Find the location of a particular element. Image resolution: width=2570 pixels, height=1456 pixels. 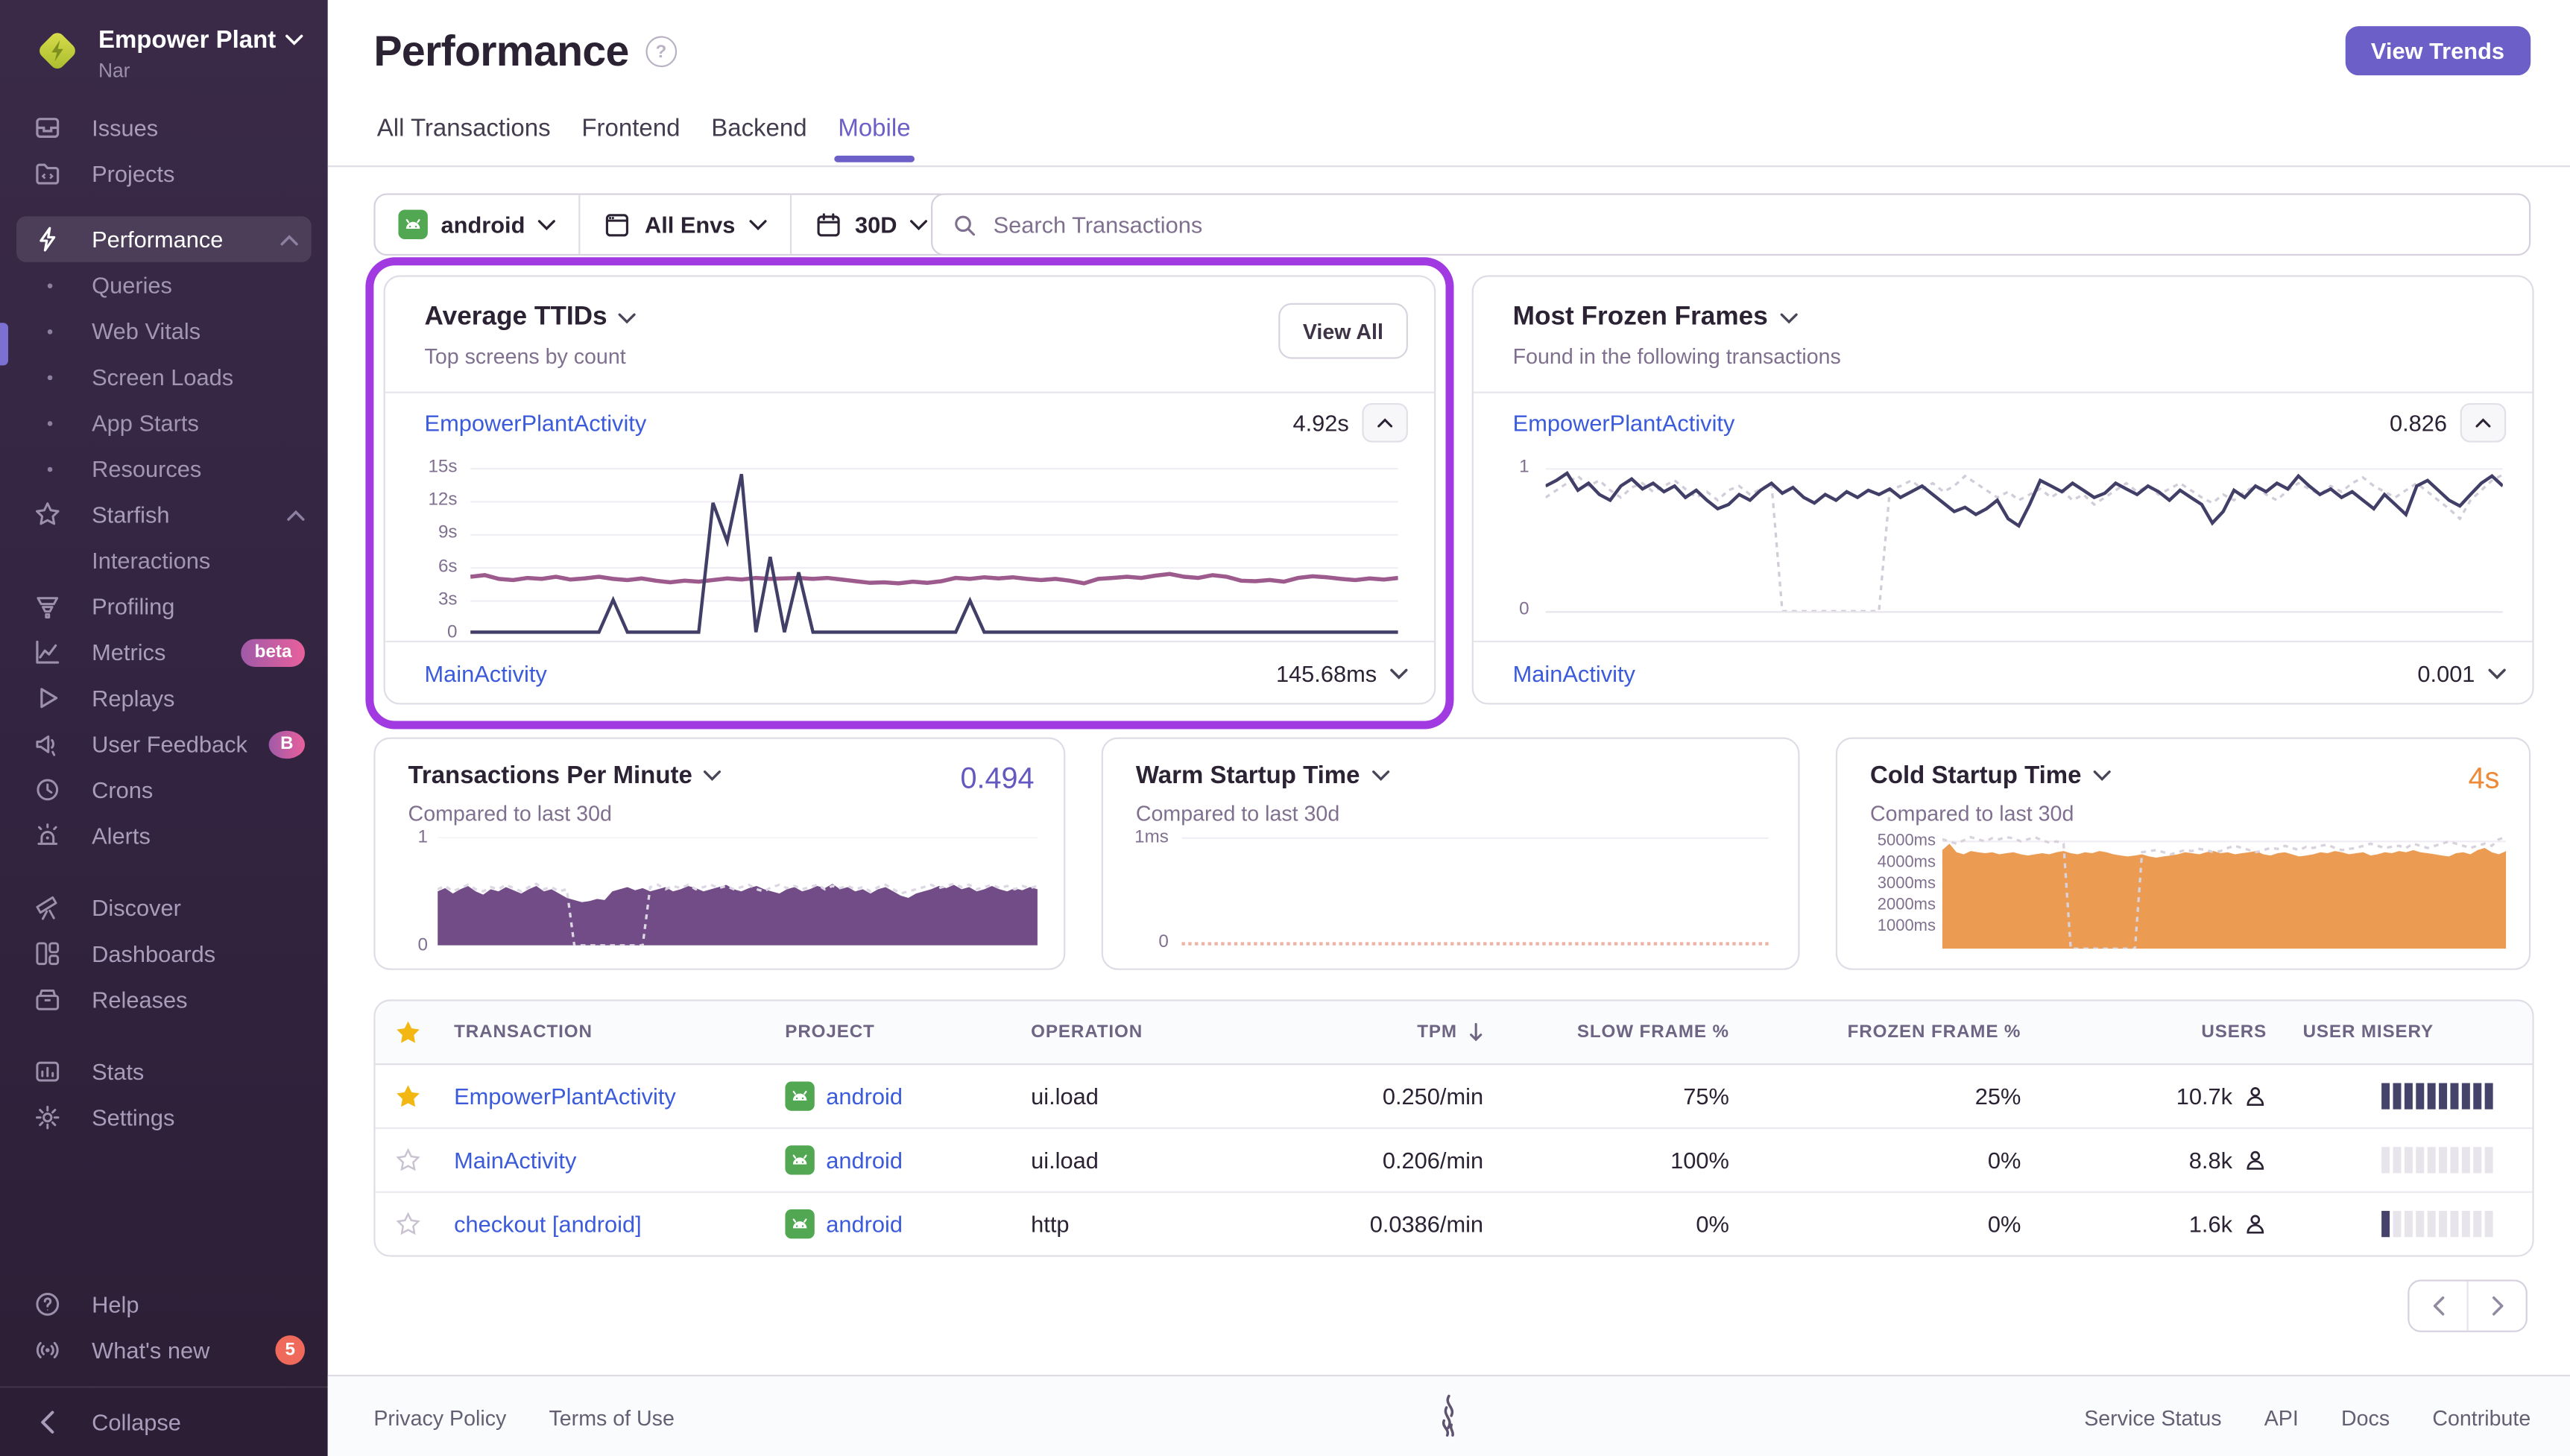

sidebar-item-stats: Stats is located at coordinates (164, 1071).